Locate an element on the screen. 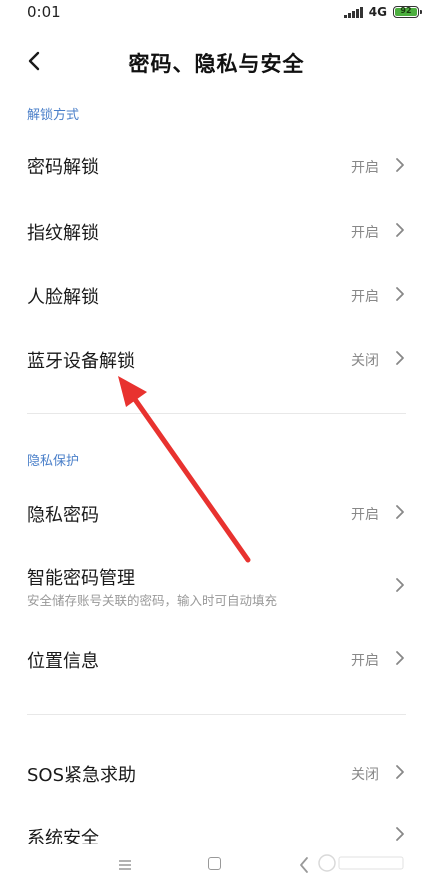 This screenshot has width=433, height=890. list-item-privacy-password: 隐私密码 开启 is located at coordinates (216, 512).